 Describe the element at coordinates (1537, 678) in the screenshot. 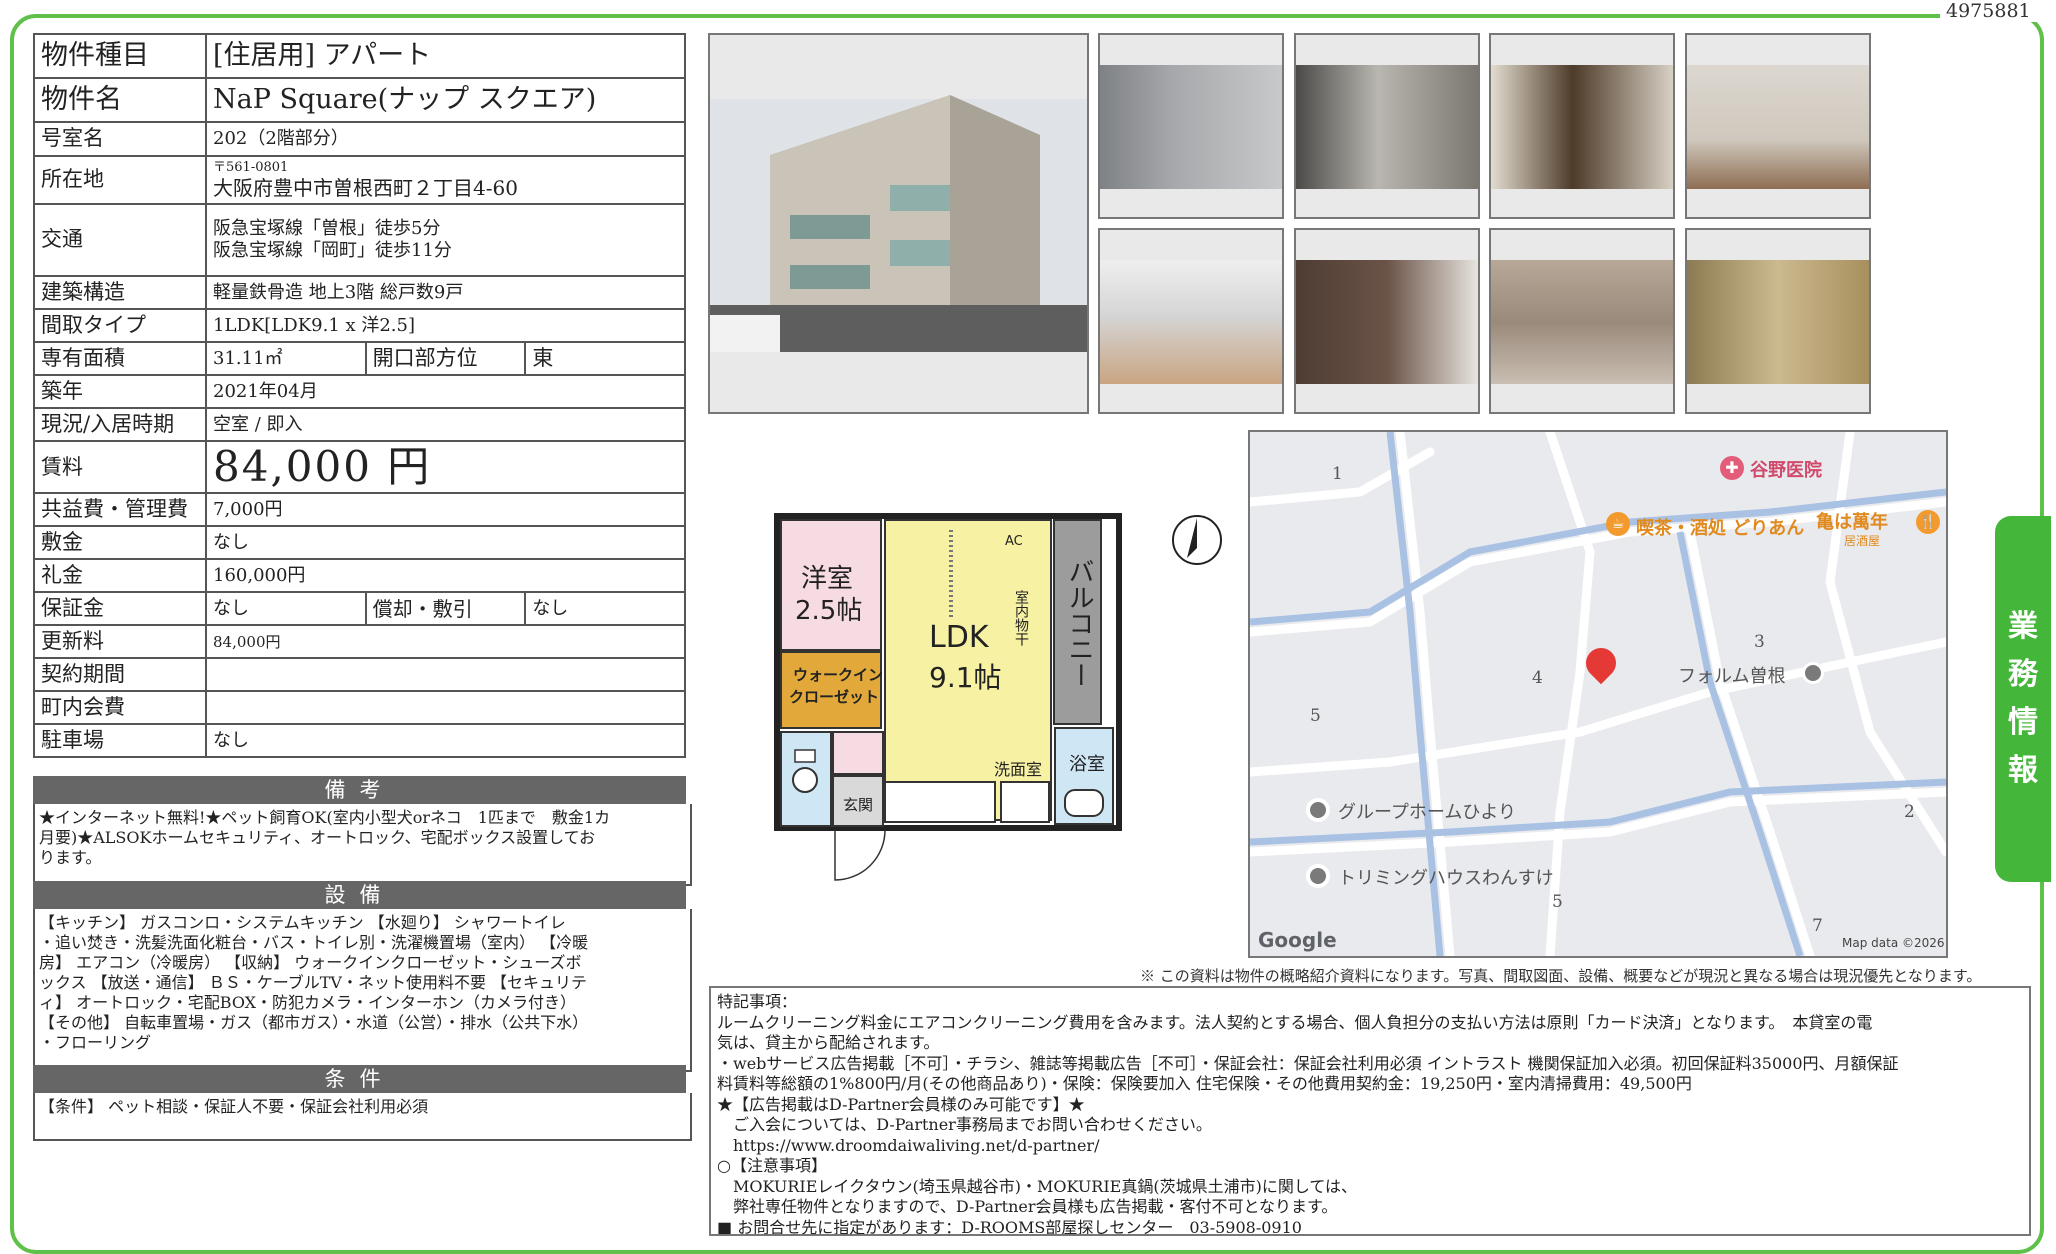

I see `map-block-label: 4` at that location.